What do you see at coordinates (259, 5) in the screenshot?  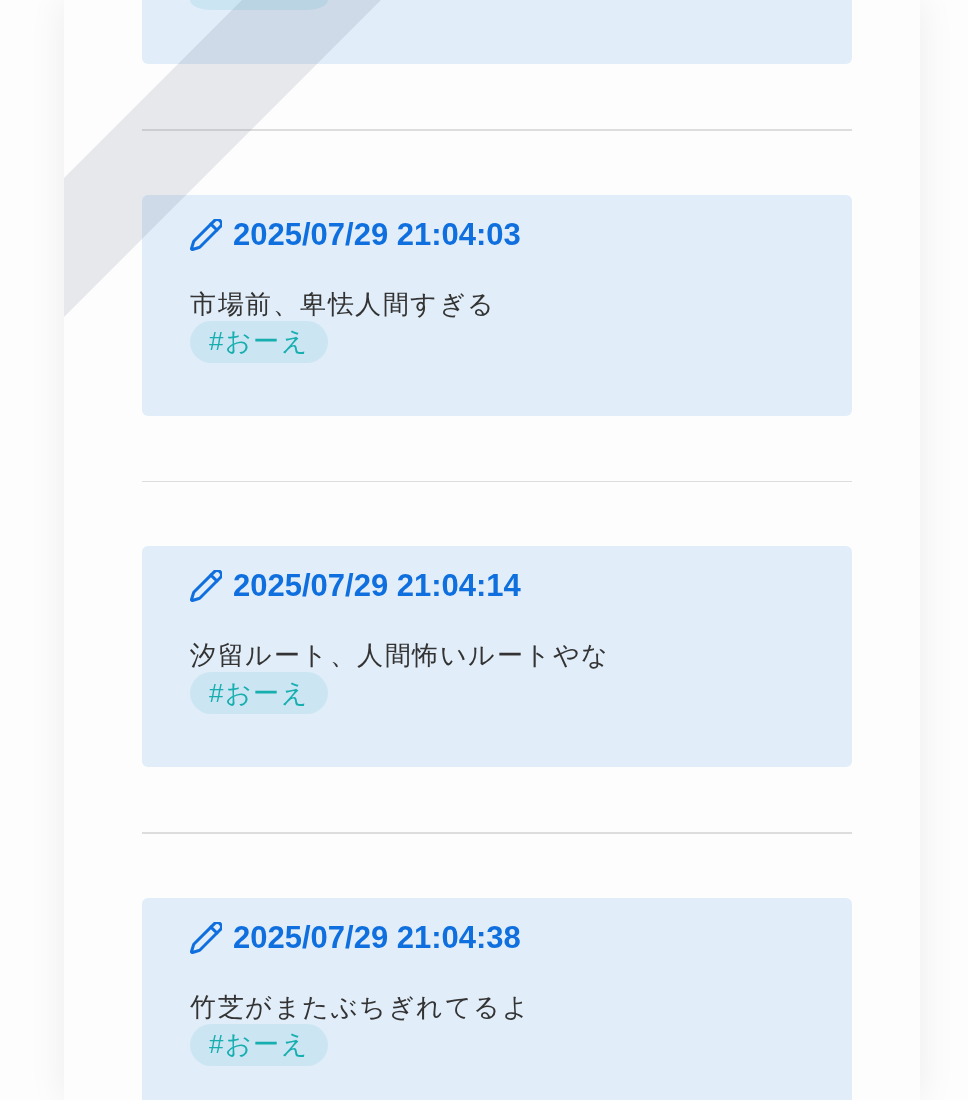 I see `tag-pill` at bounding box center [259, 5].